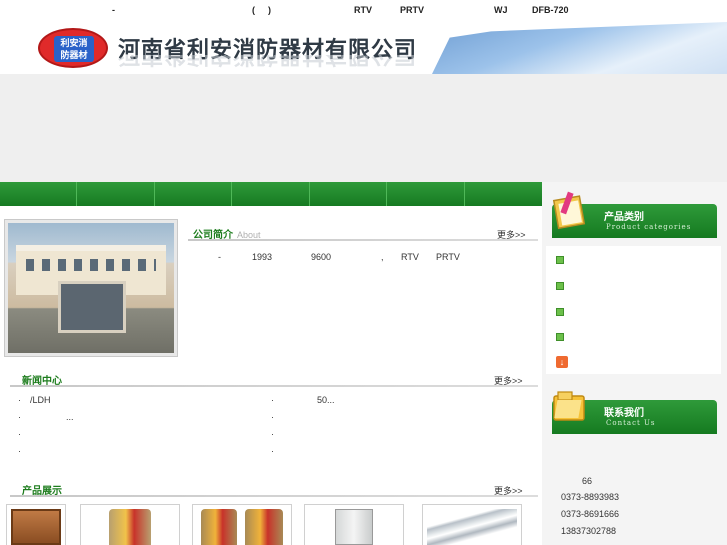 This screenshot has height=545, width=727. Describe the element at coordinates (511, 234) in the screenshot. I see `about-more-link: 更多>>` at that location.